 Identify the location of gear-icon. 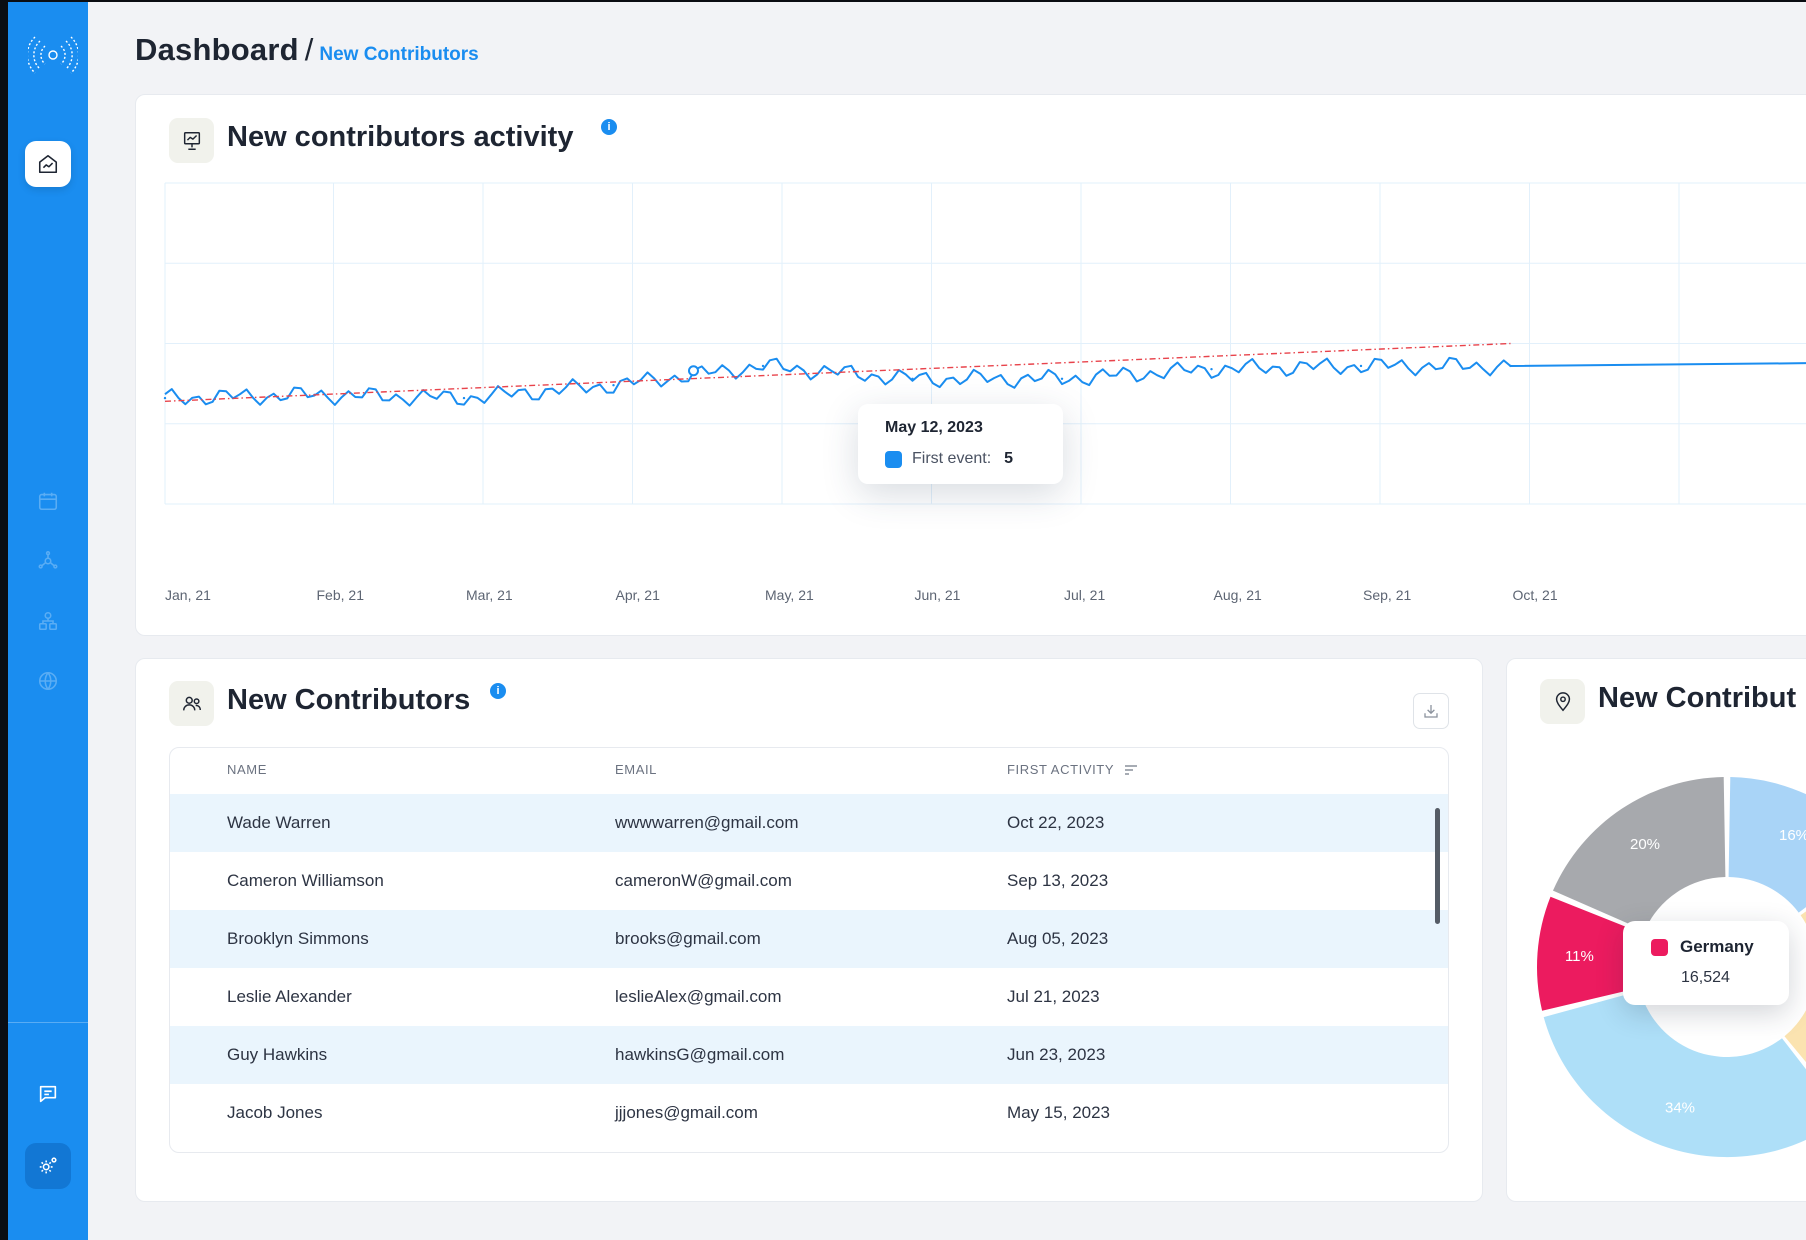
(48, 1165).